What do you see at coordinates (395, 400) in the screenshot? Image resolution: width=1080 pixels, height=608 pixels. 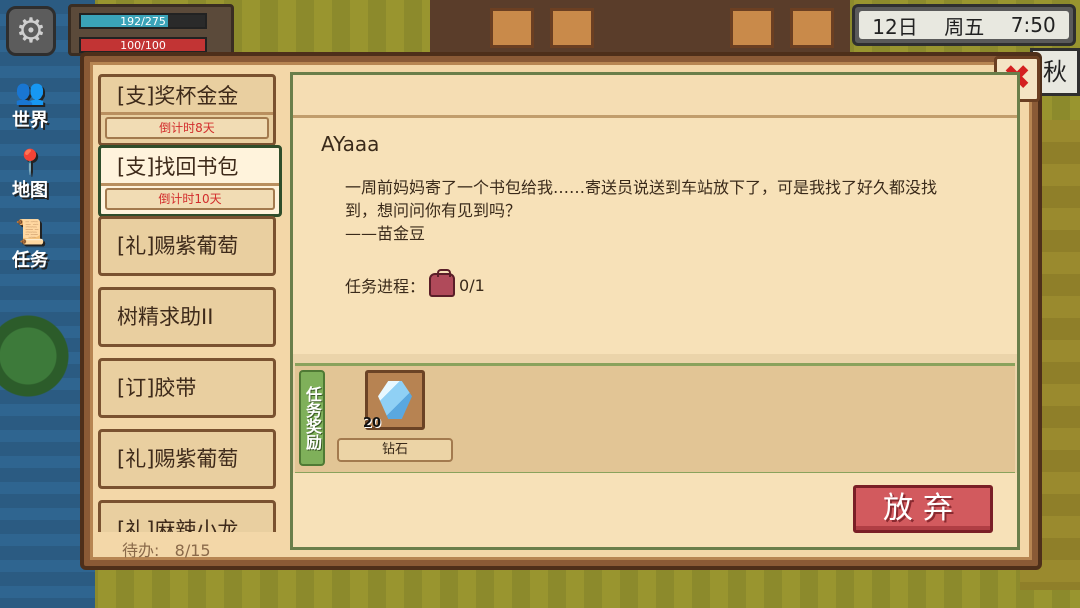 I see `diamond-icon` at bounding box center [395, 400].